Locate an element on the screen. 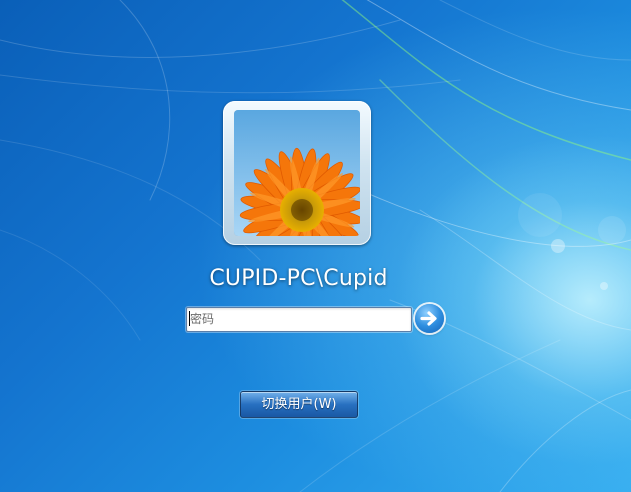  switch-user-button: 切换用户(W) is located at coordinates (299, 404).